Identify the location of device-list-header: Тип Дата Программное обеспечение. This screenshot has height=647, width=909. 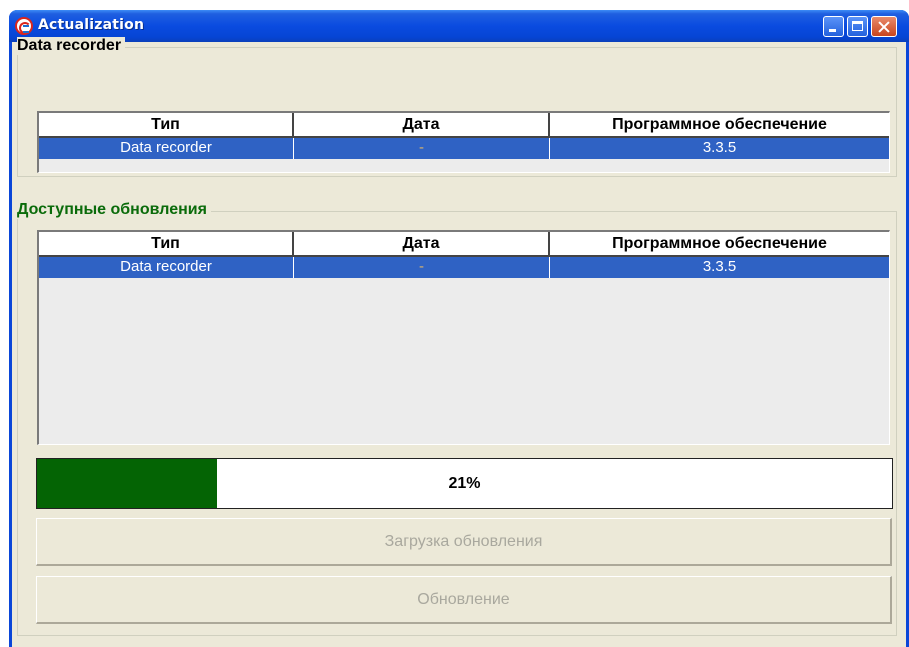
(464, 125).